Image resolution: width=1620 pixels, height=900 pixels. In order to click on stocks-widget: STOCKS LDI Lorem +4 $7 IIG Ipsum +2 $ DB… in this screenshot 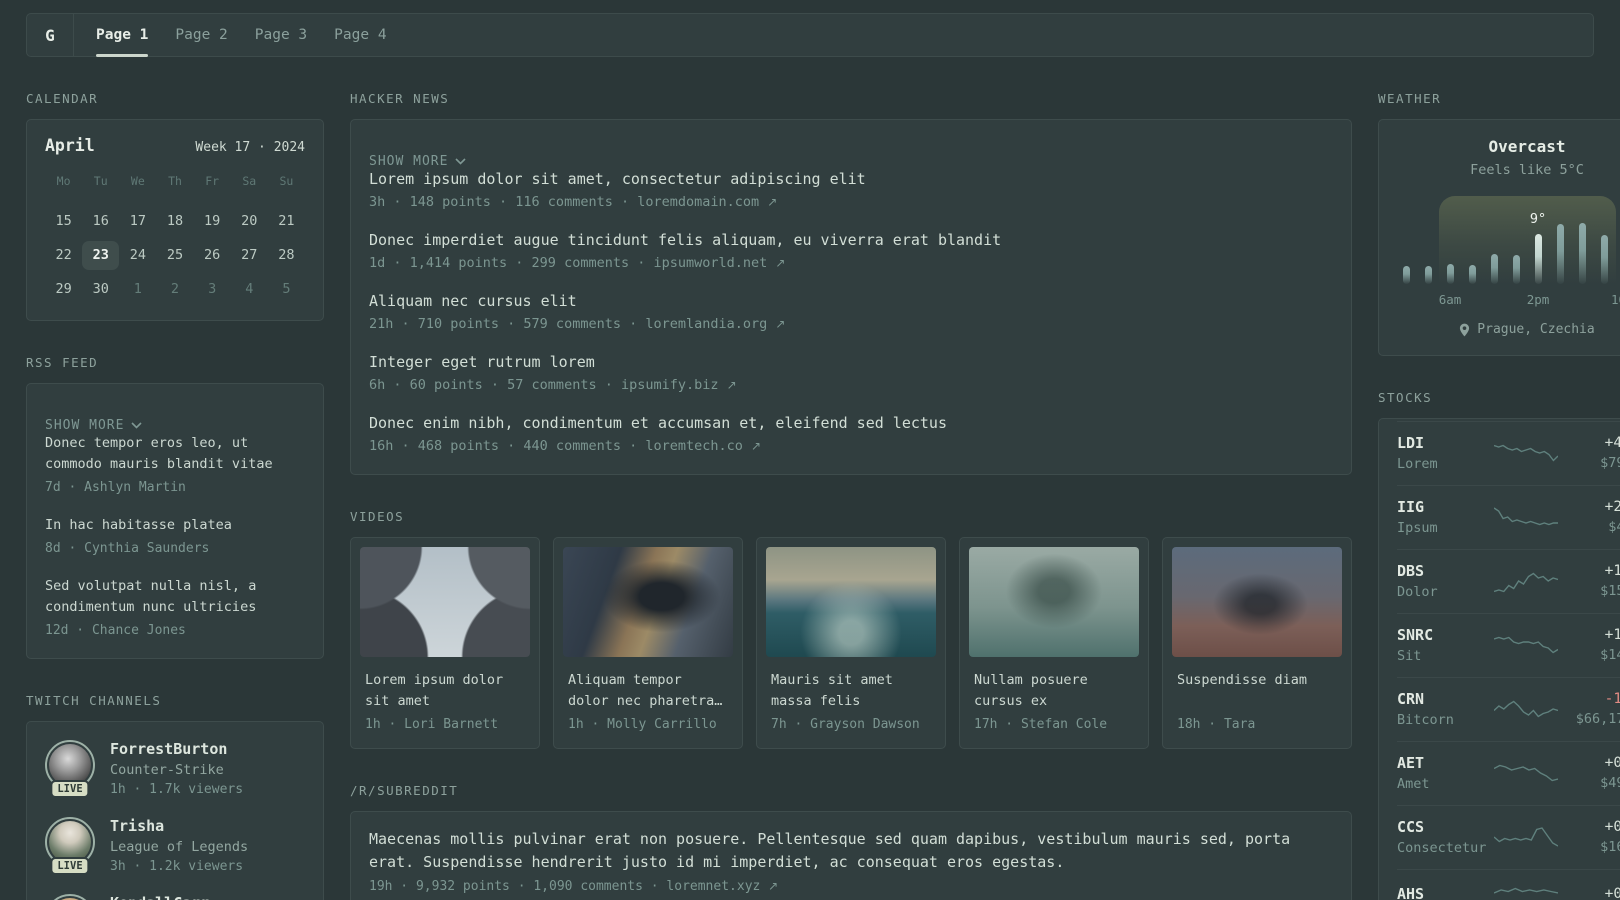, I will do `click(1499, 645)`.